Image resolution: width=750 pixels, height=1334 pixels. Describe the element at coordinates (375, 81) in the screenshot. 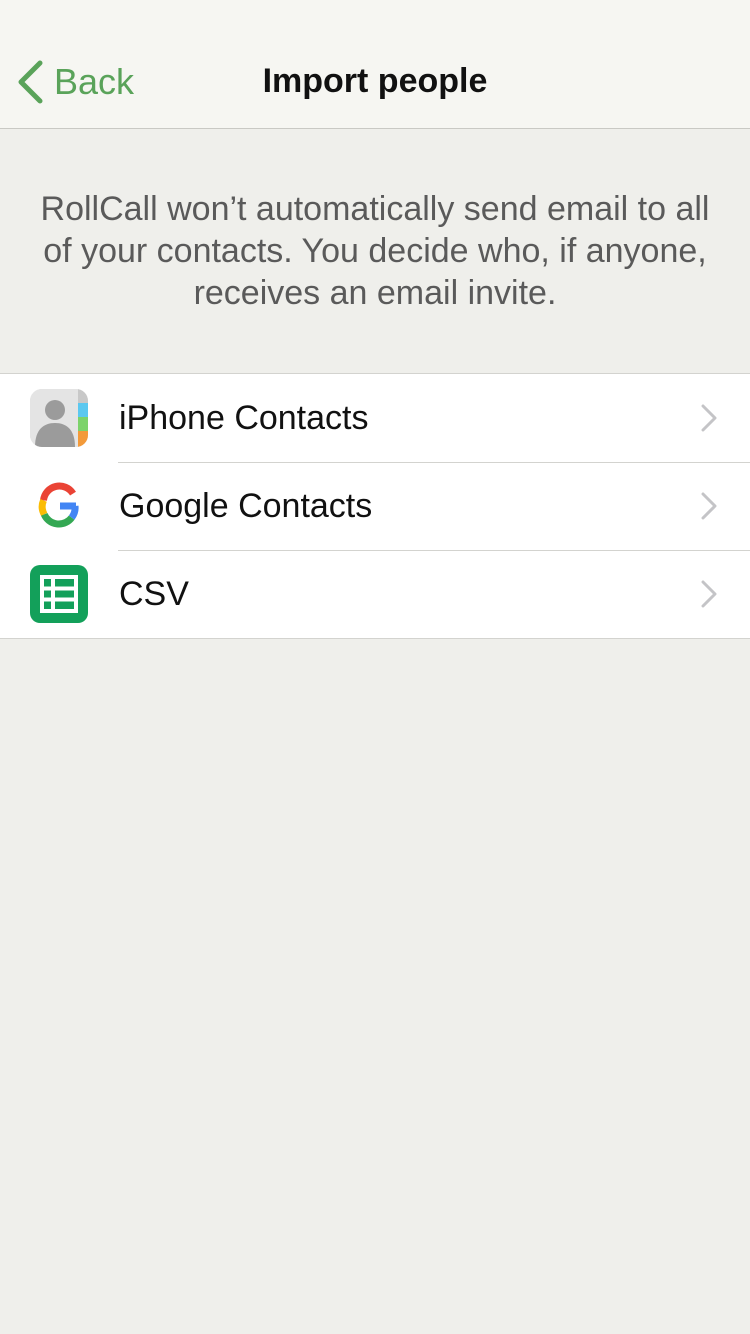

I see `page-title: Import people` at that location.